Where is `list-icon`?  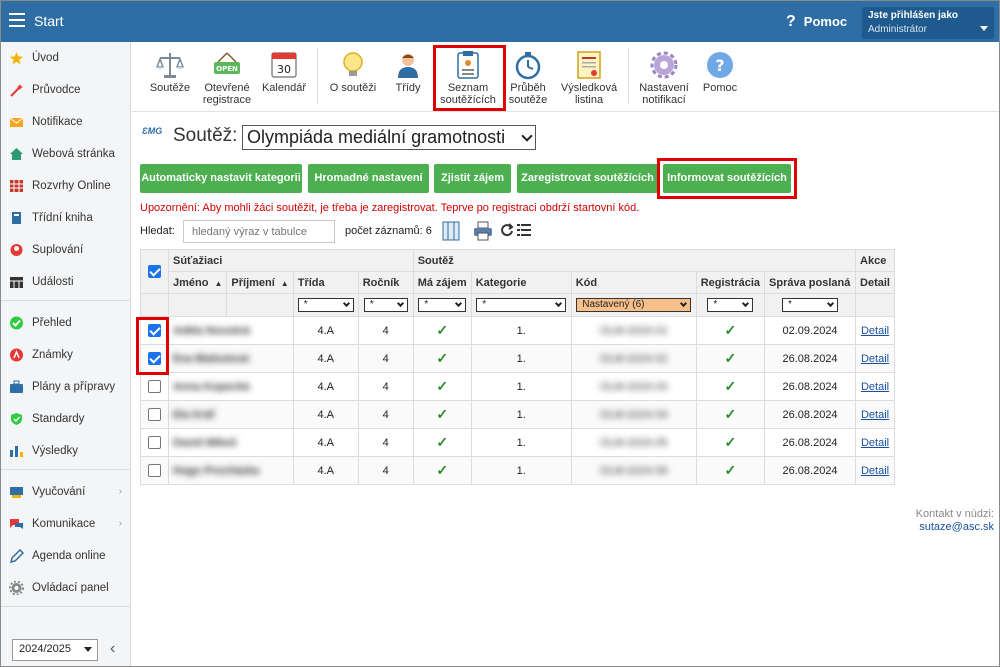
list-icon is located at coordinates (524, 230).